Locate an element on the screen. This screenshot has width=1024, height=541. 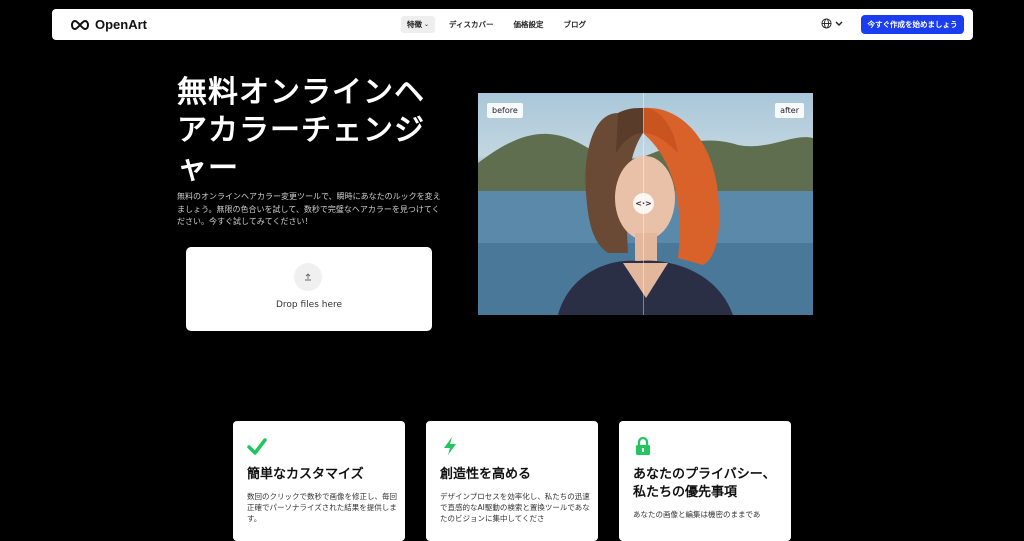
before-after-comparison: before after <·> is located at coordinates (645, 204).